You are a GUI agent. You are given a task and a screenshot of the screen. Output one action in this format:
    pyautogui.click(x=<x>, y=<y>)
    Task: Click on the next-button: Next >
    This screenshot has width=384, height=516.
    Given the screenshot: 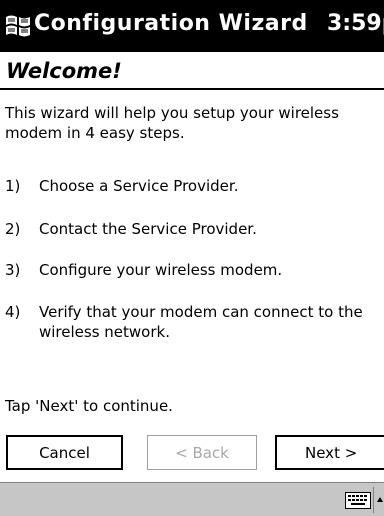 What is the action you would take?
    pyautogui.click(x=329, y=452)
    